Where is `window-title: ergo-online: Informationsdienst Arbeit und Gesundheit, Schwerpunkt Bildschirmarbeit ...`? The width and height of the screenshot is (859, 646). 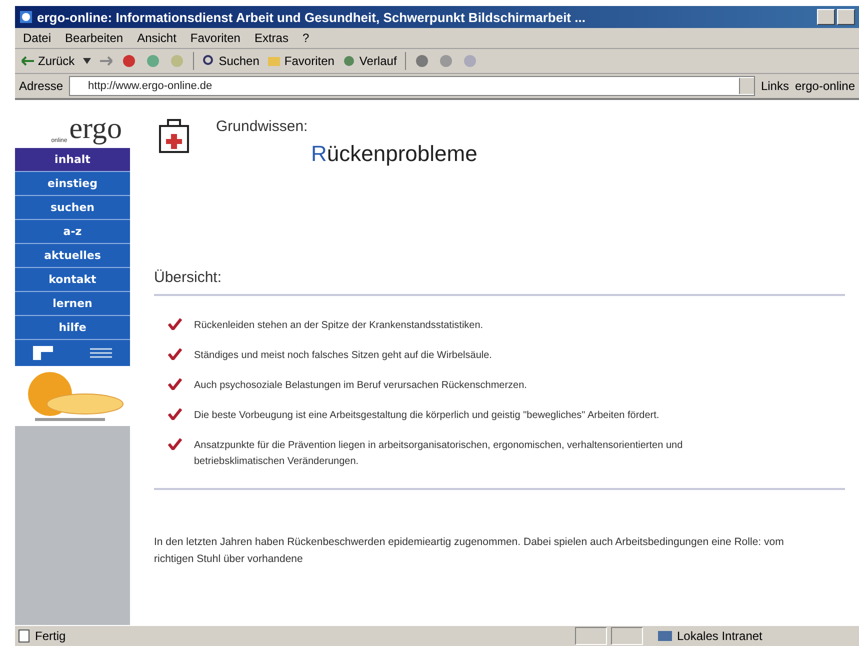
window-title: ergo-online: Informationsdienst Arbeit und Gesundheit, Schwerpunkt Bildschirmarbeit ... is located at coordinates (311, 17).